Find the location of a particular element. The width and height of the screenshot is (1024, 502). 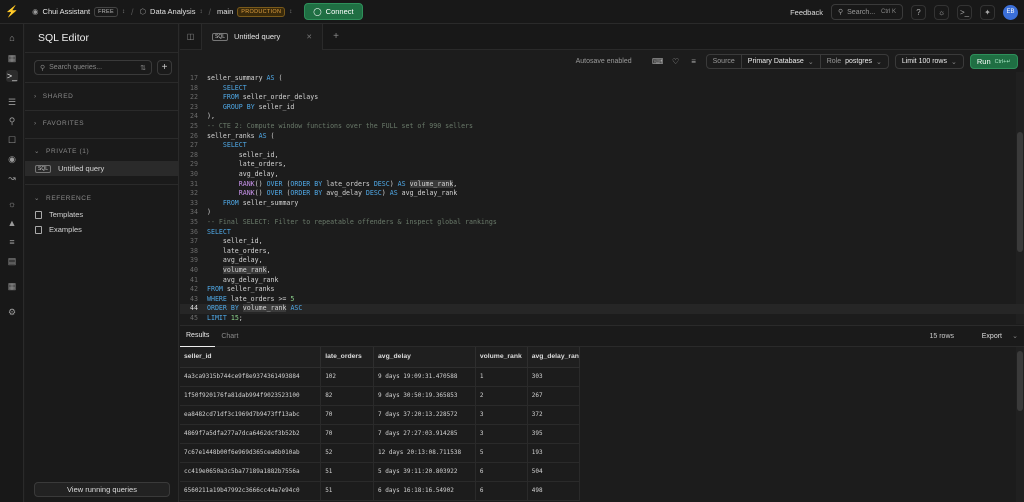

code-line: 27 SELECT is located at coordinates (602, 146).